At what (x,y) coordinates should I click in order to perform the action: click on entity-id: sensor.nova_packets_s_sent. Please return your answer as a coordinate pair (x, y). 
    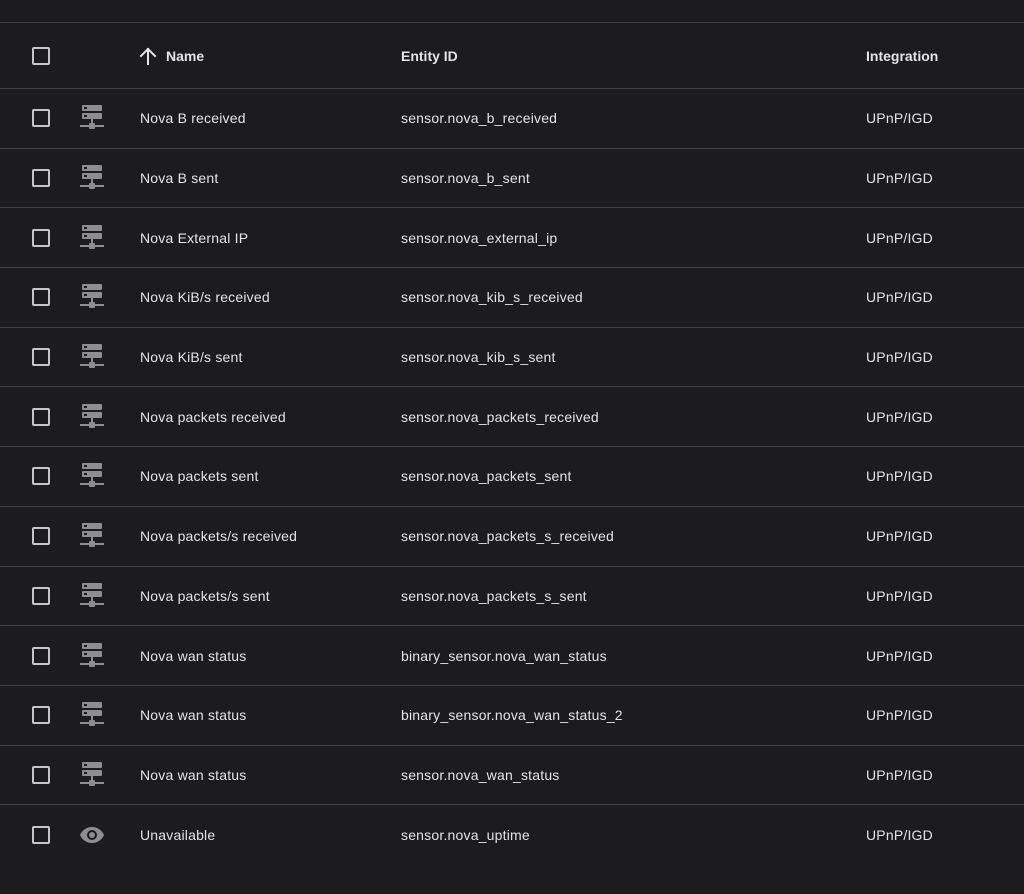
    Looking at the image, I should click on (494, 595).